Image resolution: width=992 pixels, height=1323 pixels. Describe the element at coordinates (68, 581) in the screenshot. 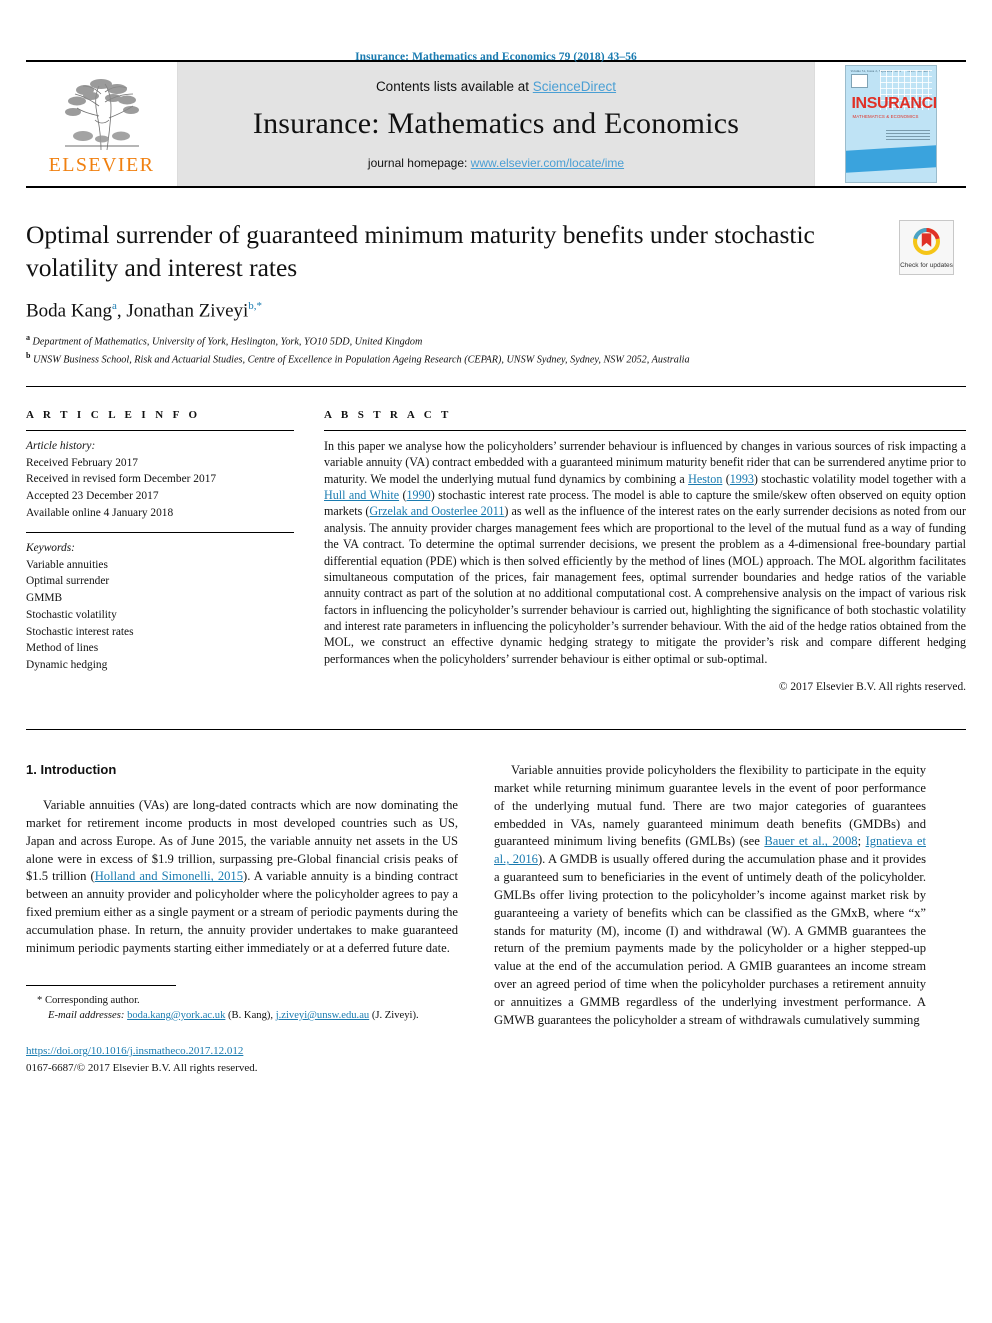

I see `keyword-1: Optimal surrender` at that location.